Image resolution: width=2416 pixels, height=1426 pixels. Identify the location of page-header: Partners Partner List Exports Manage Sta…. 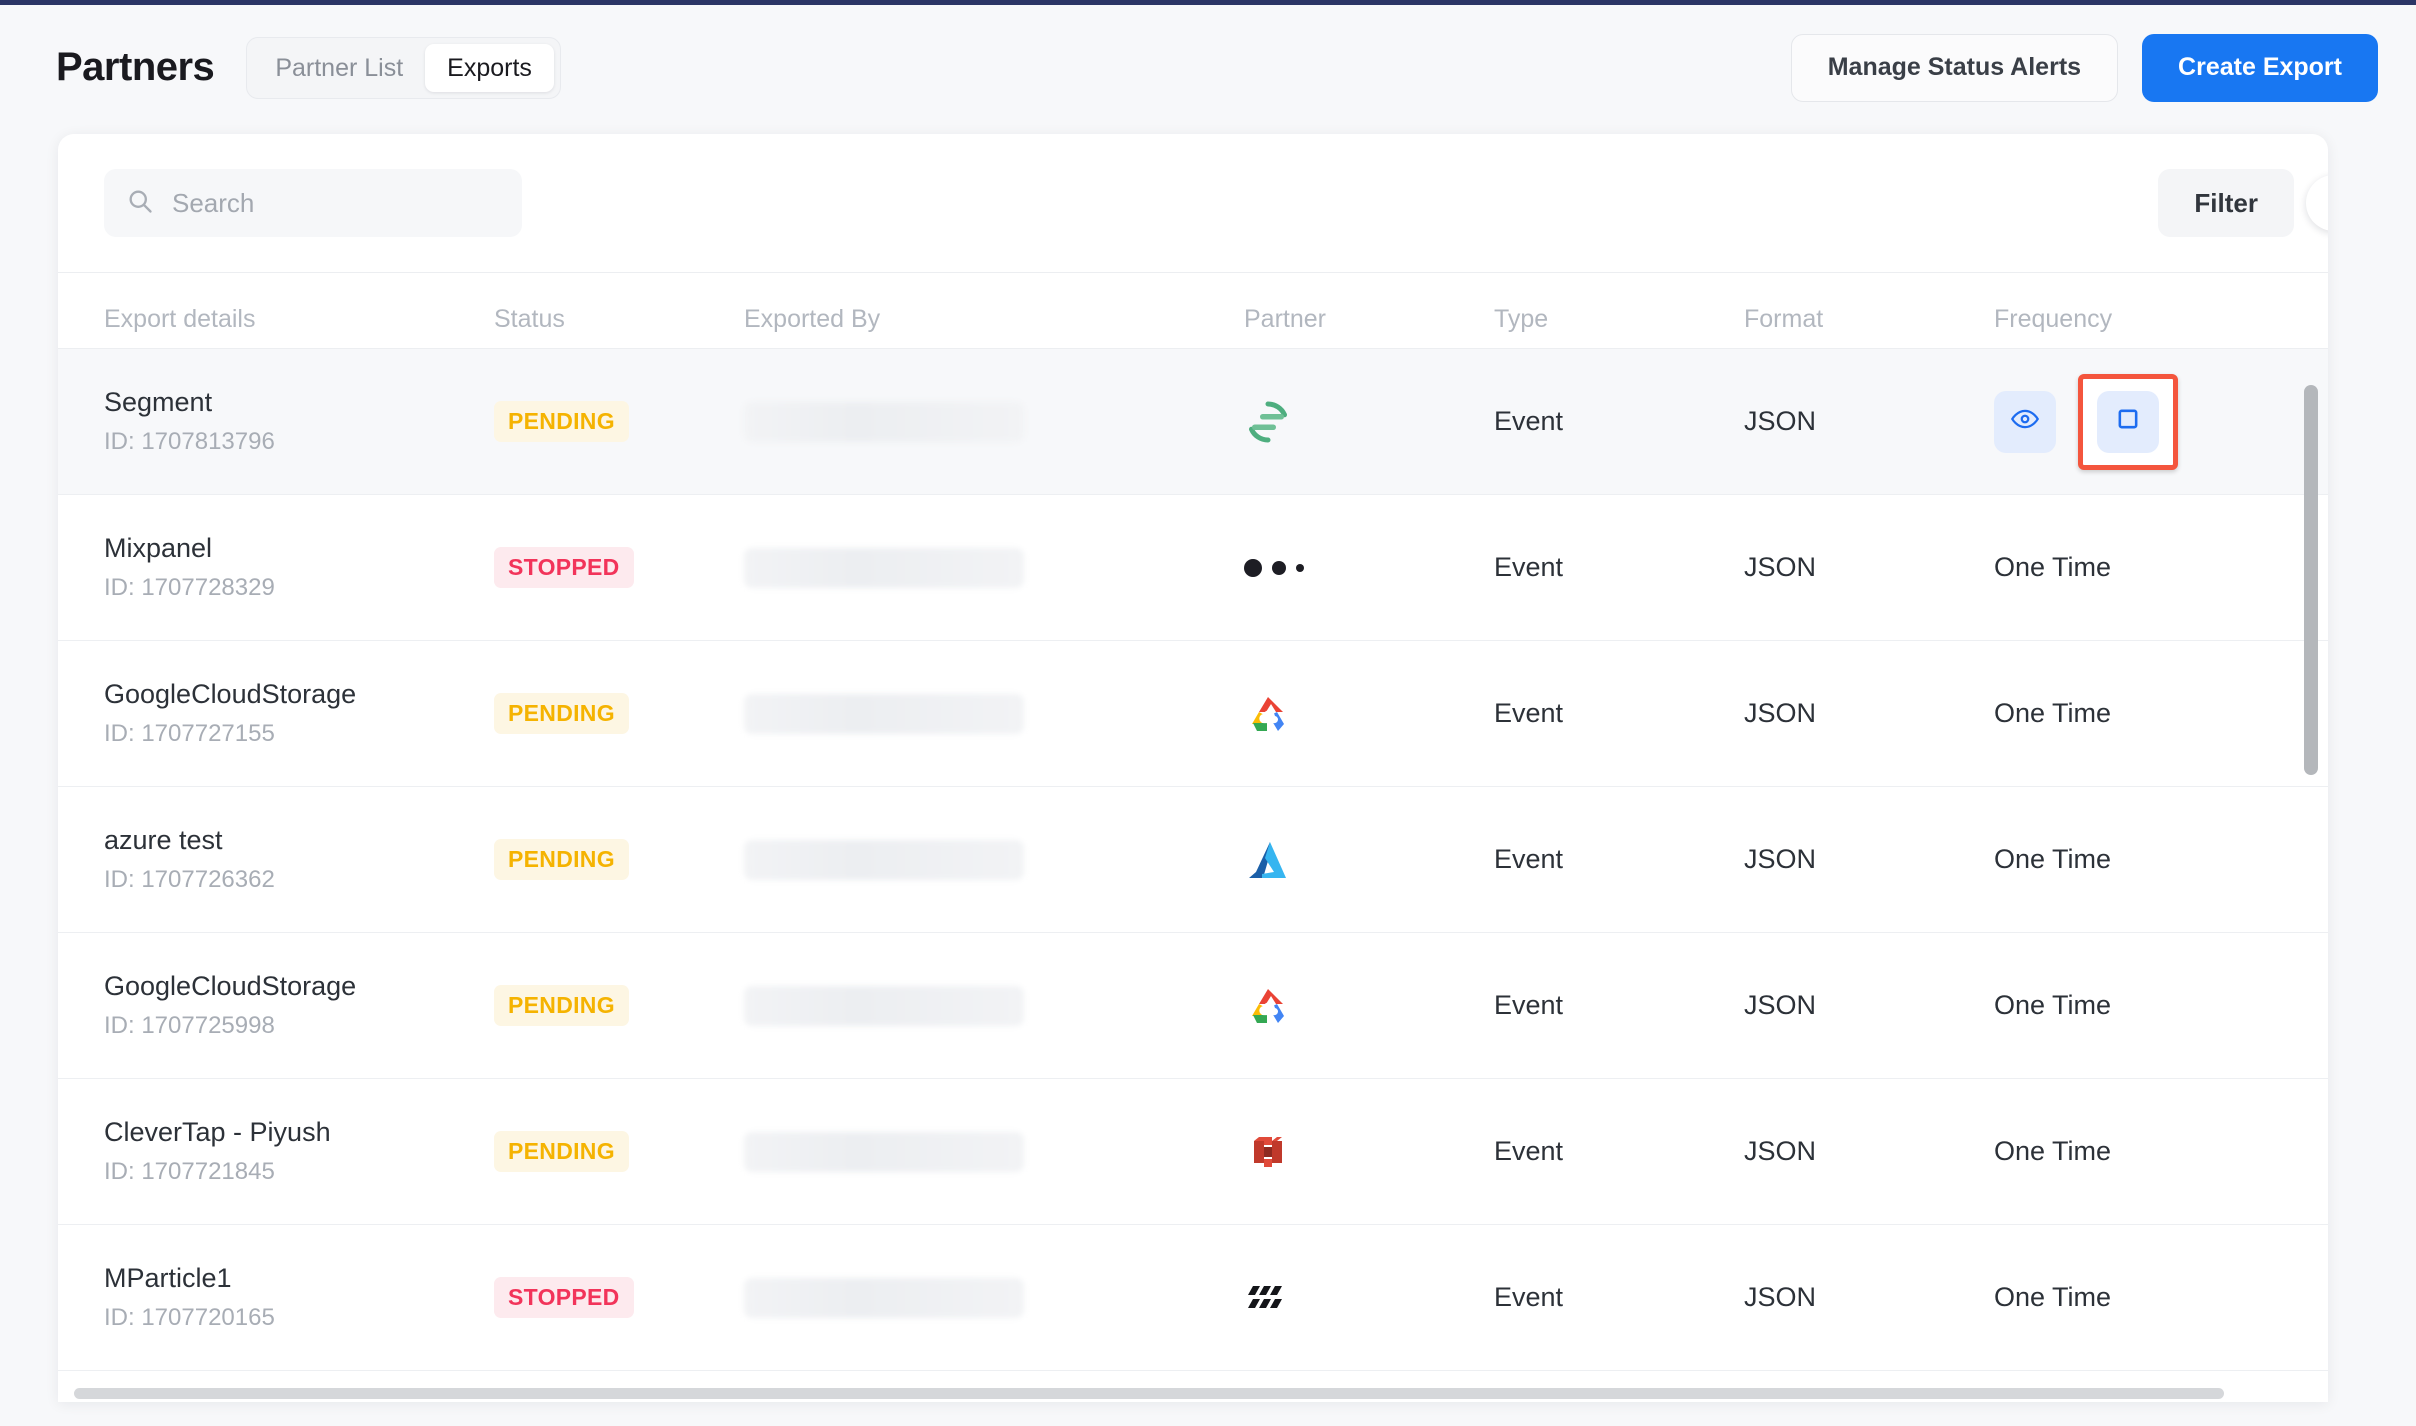
(1208, 67).